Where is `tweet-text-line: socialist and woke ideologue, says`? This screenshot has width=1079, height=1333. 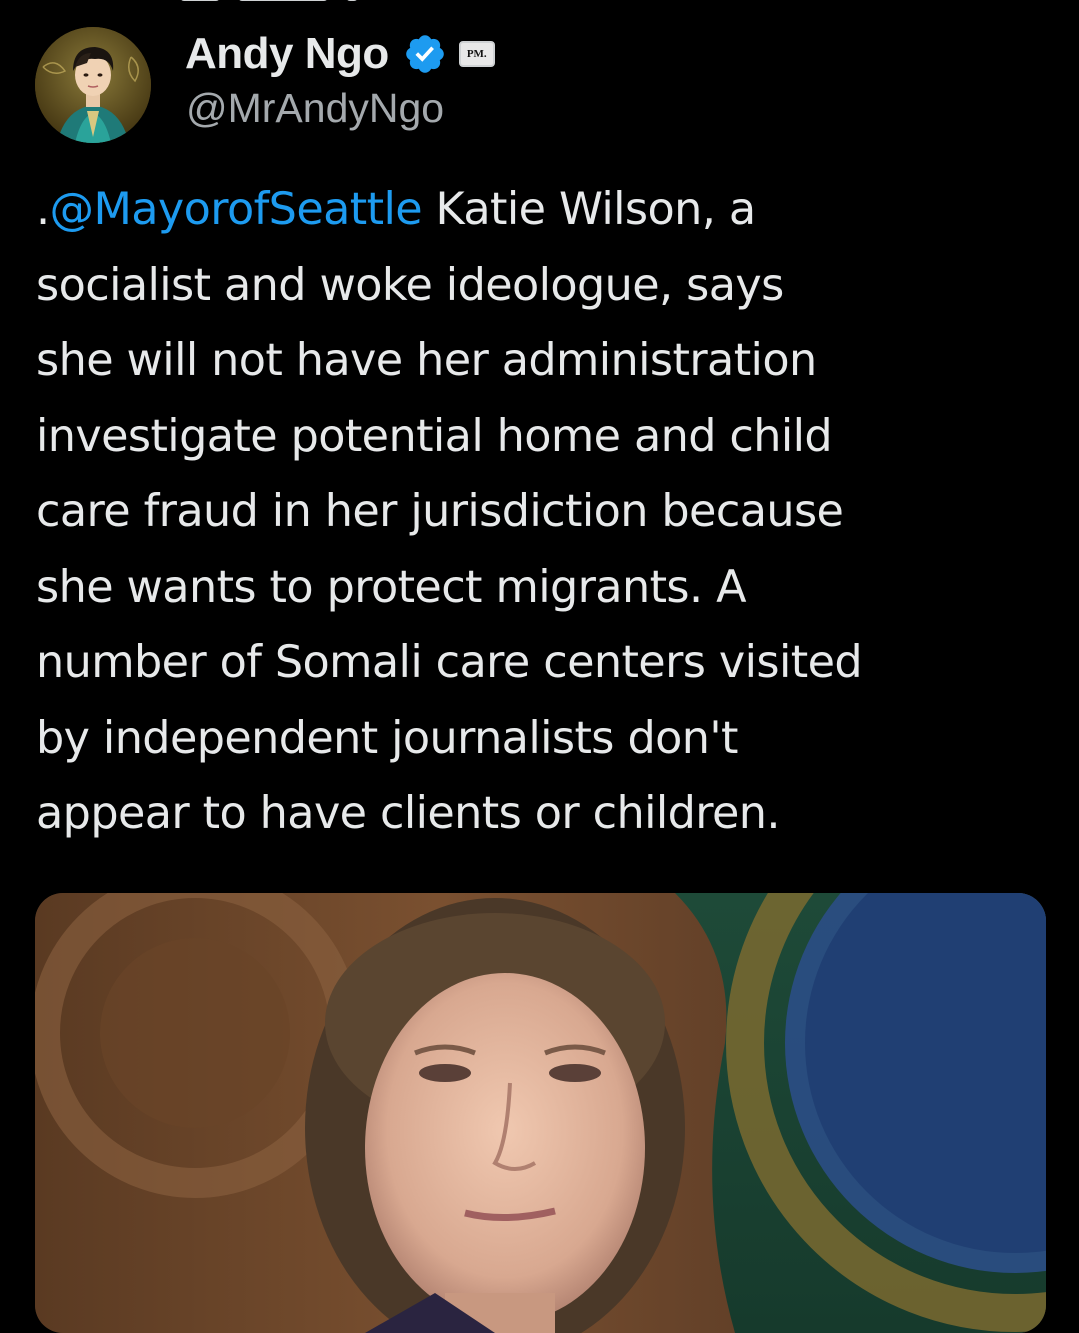
tweet-text-line: socialist and woke ideologue, says is located at coordinates (410, 285).